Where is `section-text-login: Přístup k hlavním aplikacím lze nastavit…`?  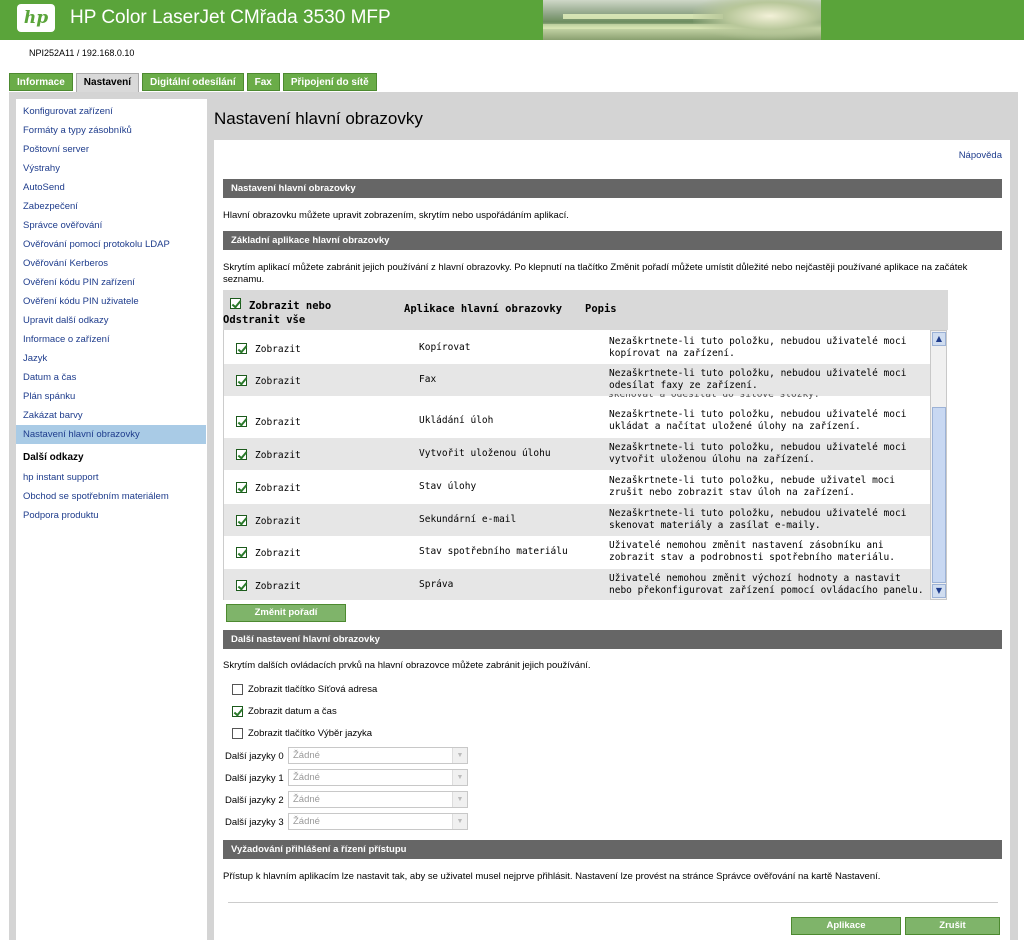
section-text-login: Přístup k hlavním aplikacím lze nastavit… is located at coordinates (552, 876).